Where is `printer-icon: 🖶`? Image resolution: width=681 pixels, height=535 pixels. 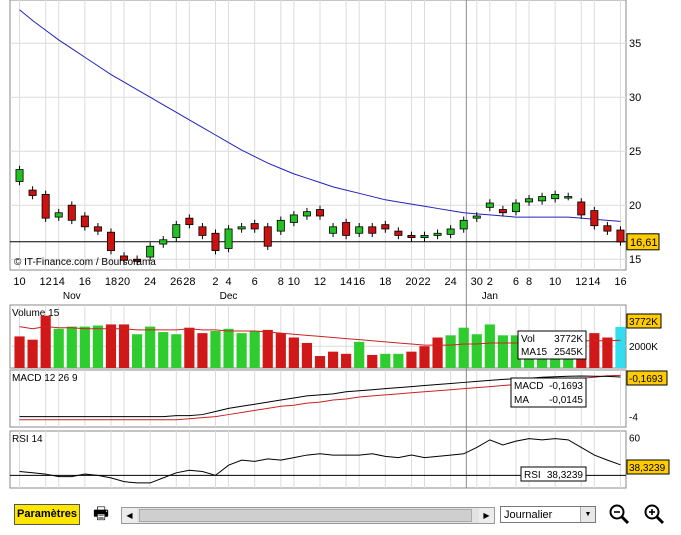 printer-icon: 🖶 is located at coordinates (101, 514).